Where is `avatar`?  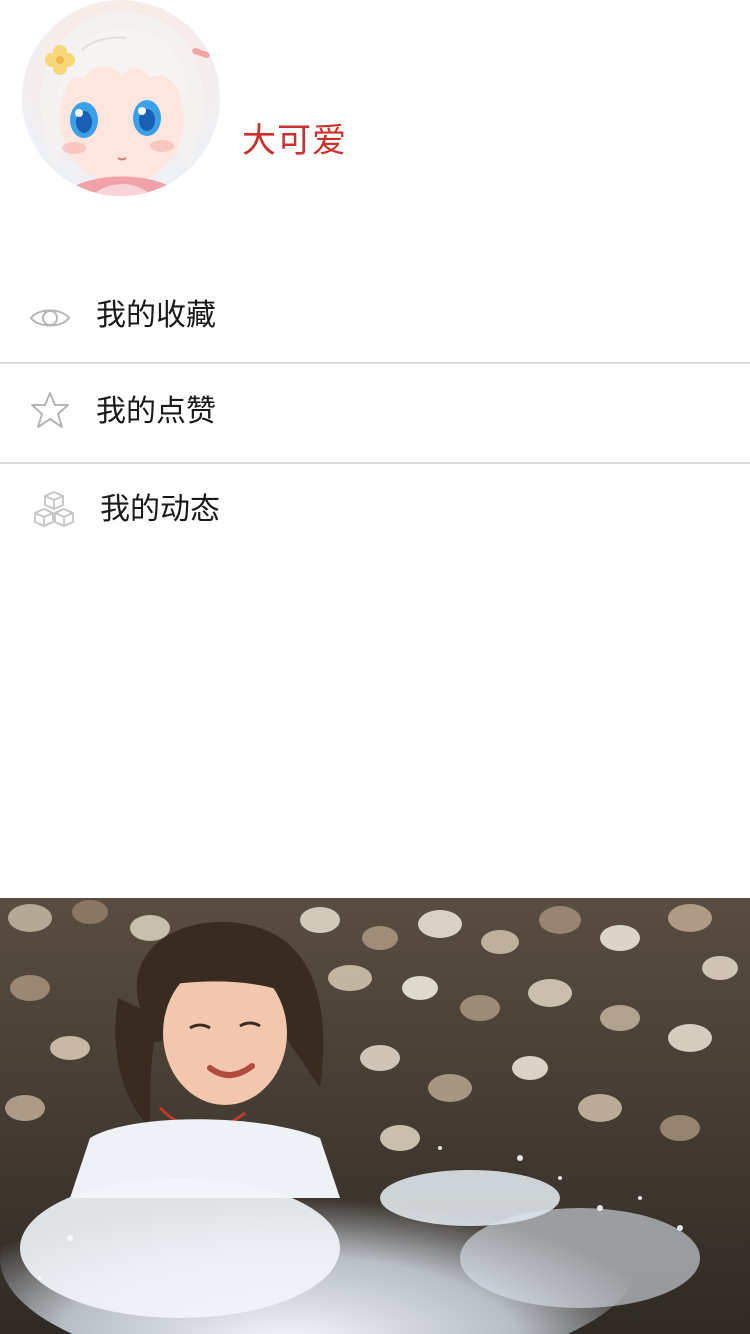
avatar is located at coordinates (121, 98).